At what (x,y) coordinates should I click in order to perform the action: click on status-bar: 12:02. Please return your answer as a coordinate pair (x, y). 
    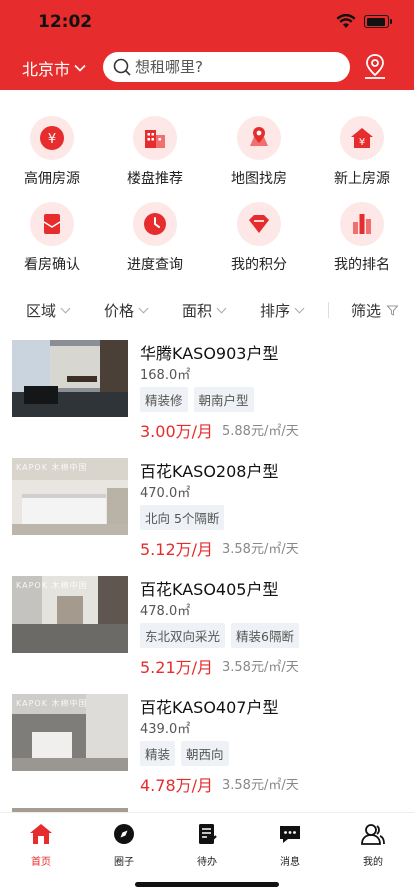
    Looking at the image, I should click on (207, 22).